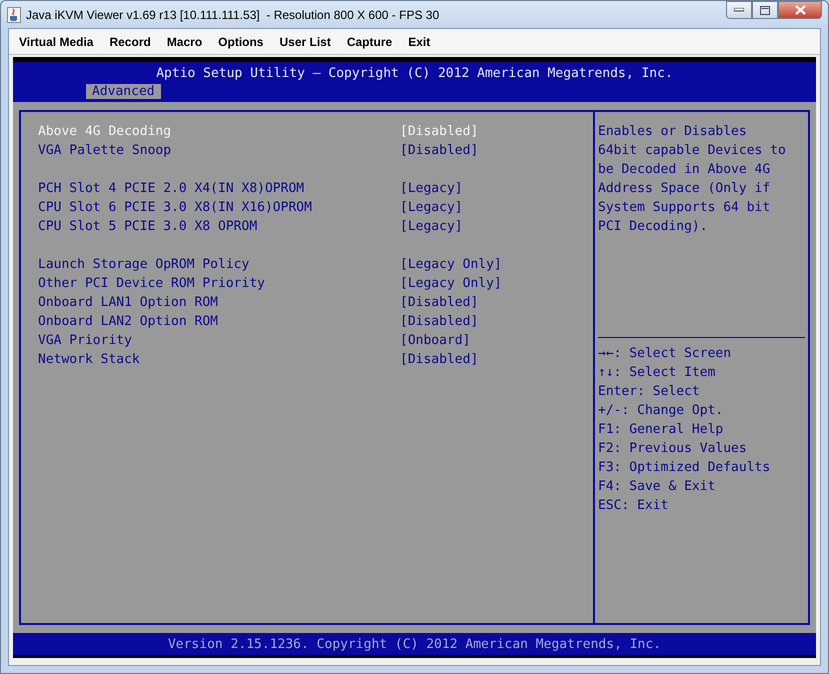 This screenshot has height=674, width=829. Describe the element at coordinates (219, 340) in the screenshot. I see `setting-name: VGA Priority` at that location.